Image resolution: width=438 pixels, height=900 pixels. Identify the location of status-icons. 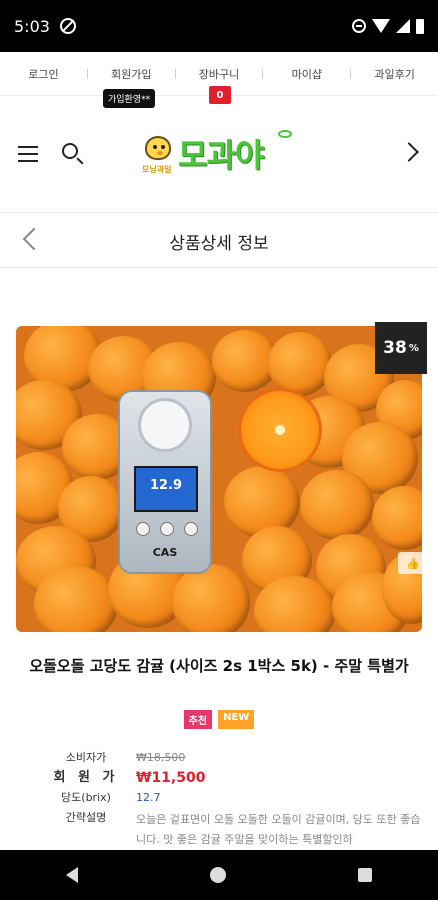
(388, 26).